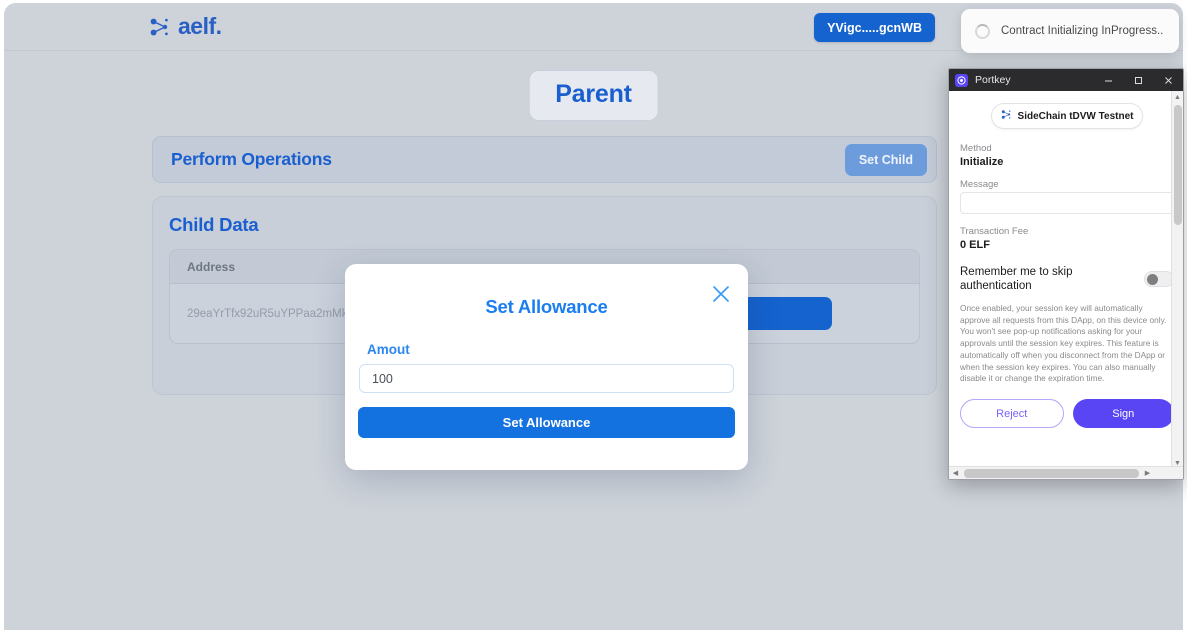  I want to click on minimize-icon, so click(1108, 80).